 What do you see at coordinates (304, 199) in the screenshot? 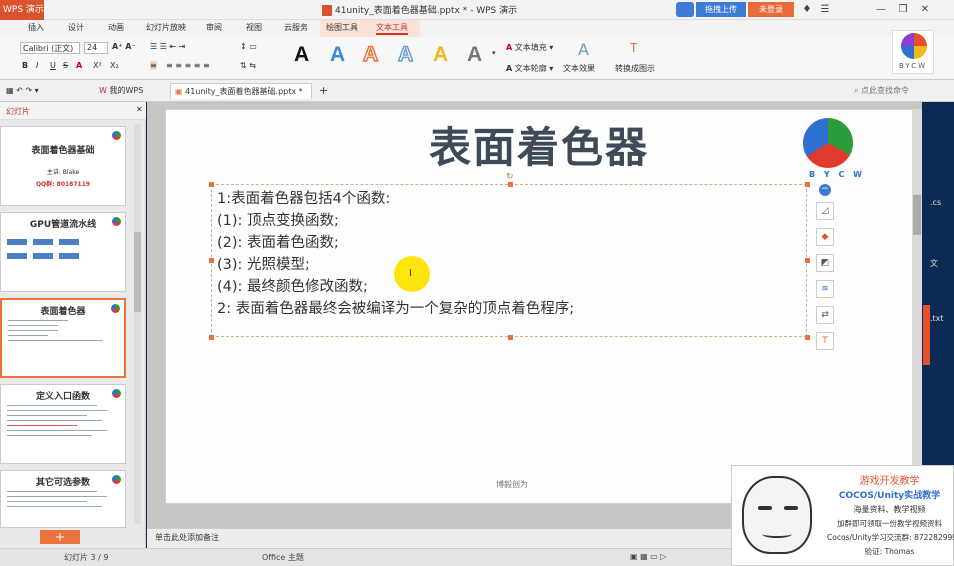
I see `body-line: 1:表面着色器包括4个函数:` at bounding box center [304, 199].